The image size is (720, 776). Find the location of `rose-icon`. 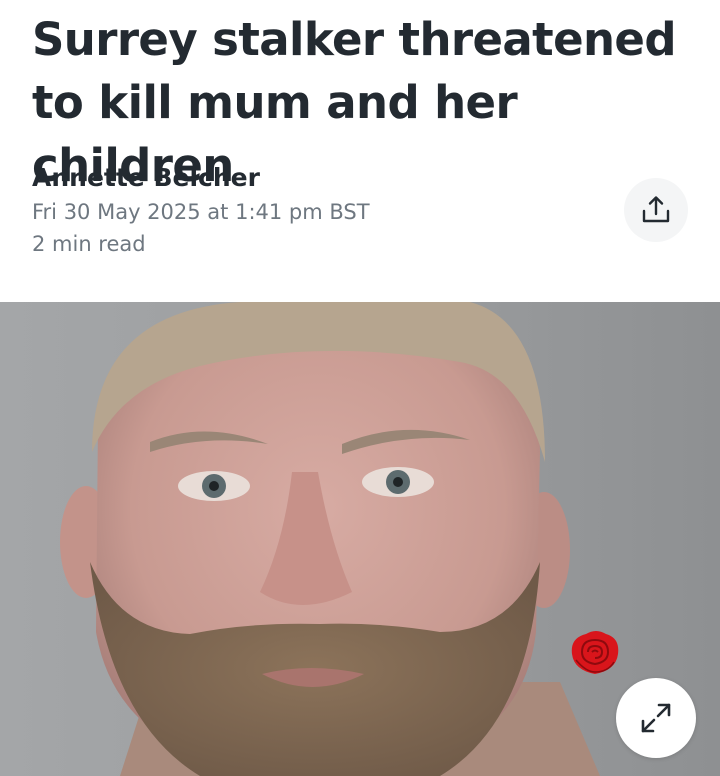

rose-icon is located at coordinates (595, 652).